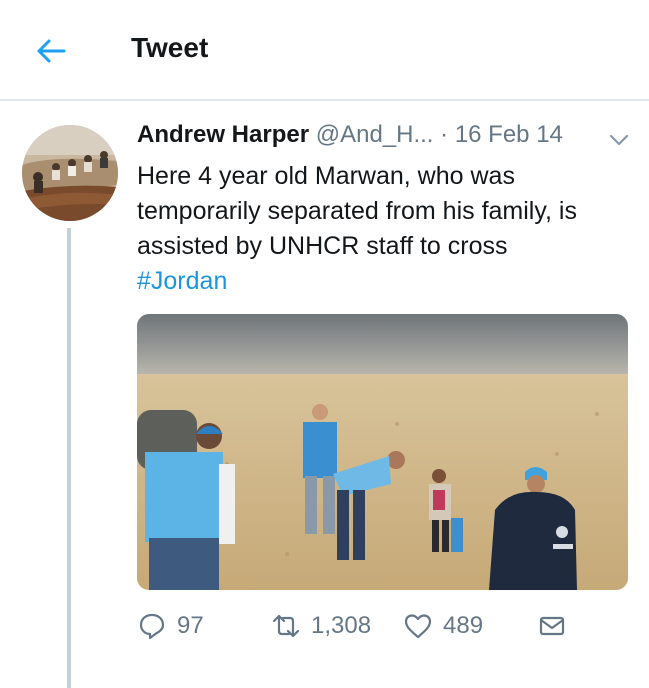 The image size is (649, 688). I want to click on tweet-menu-button, so click(619, 140).